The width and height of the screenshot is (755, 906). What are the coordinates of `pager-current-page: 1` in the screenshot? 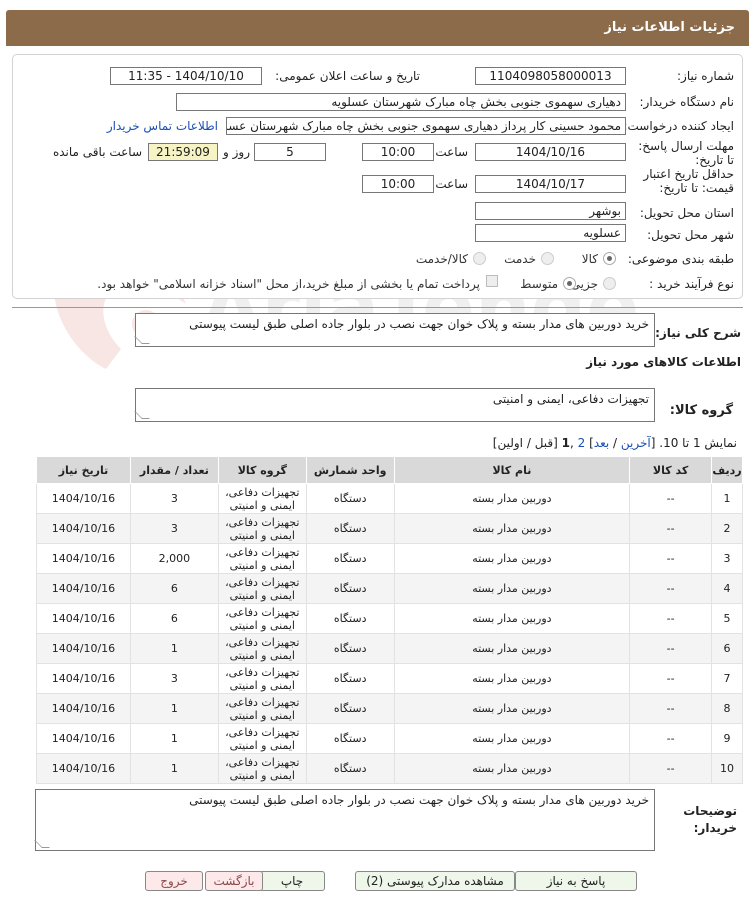 It's located at (565, 443).